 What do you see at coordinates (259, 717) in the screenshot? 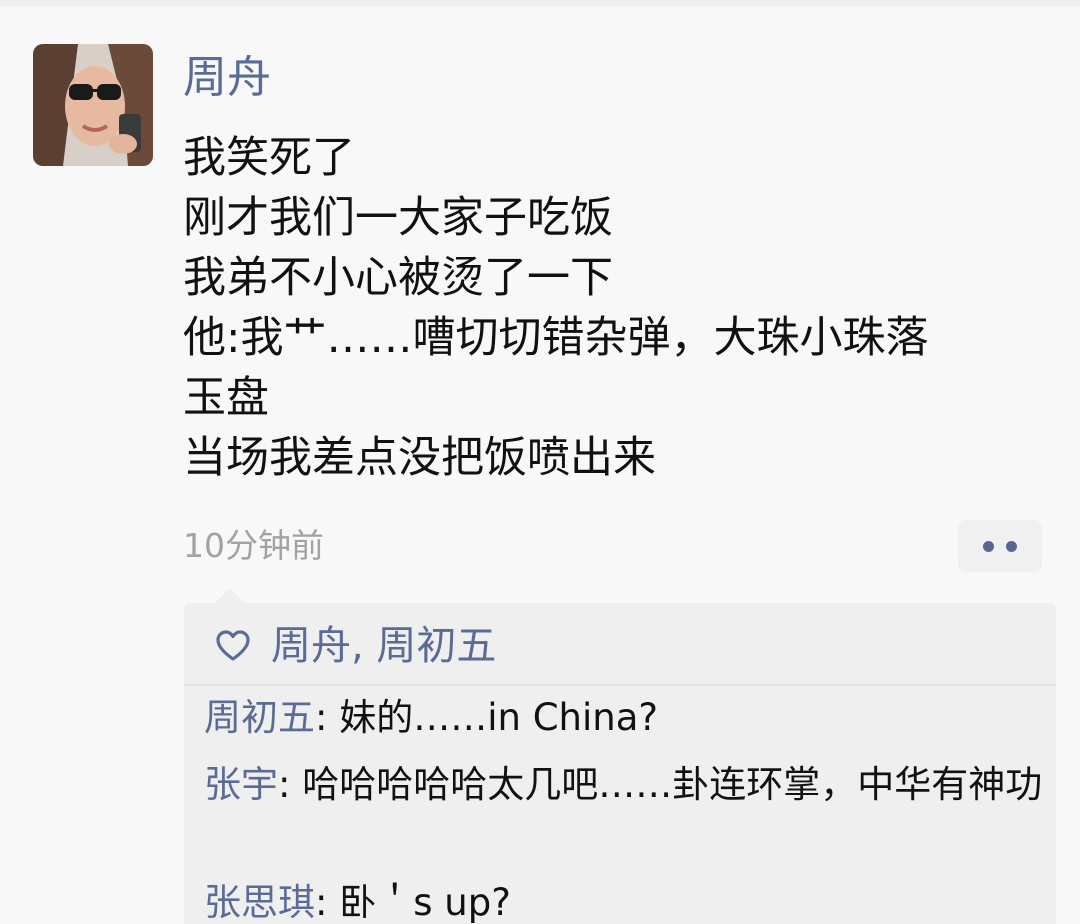
I see `comment-author: 周初五` at bounding box center [259, 717].